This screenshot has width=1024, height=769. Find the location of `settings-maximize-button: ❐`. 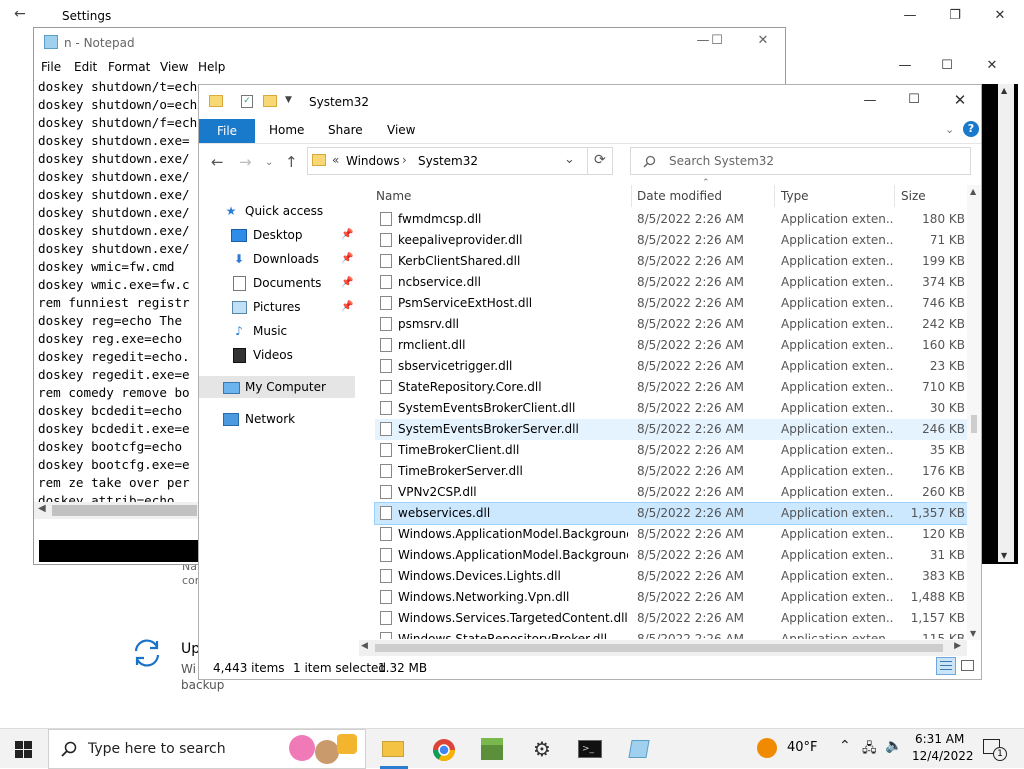

settings-maximize-button: ❐ is located at coordinates (955, 15).